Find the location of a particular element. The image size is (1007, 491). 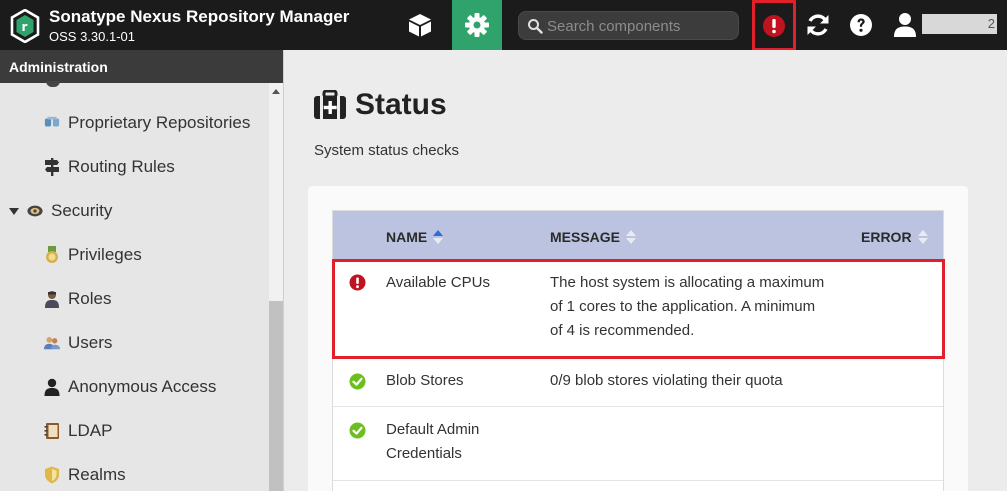

users-icon is located at coordinates (52, 343).